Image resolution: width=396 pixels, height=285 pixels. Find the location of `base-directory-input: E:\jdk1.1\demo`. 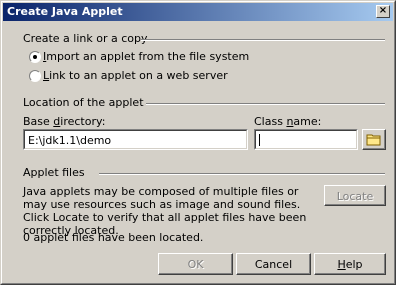

base-directory-input: E:\jdk1.1\demo is located at coordinates (135, 139).